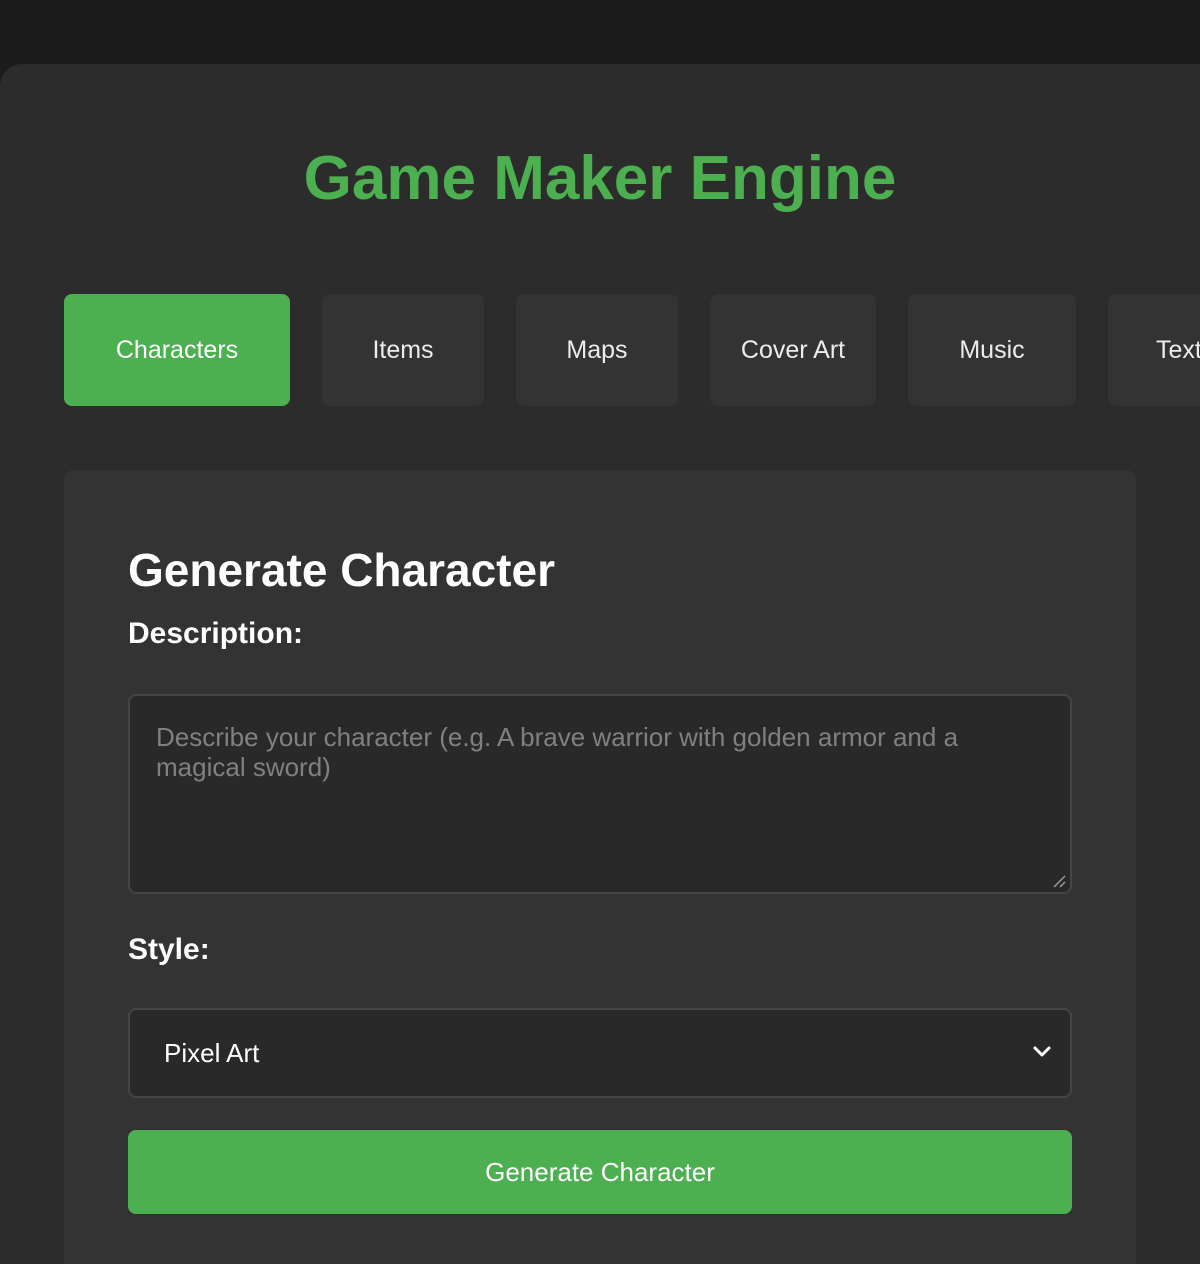 The width and height of the screenshot is (1200, 1264). Describe the element at coordinates (600, 794) in the screenshot. I see `description-input` at that location.